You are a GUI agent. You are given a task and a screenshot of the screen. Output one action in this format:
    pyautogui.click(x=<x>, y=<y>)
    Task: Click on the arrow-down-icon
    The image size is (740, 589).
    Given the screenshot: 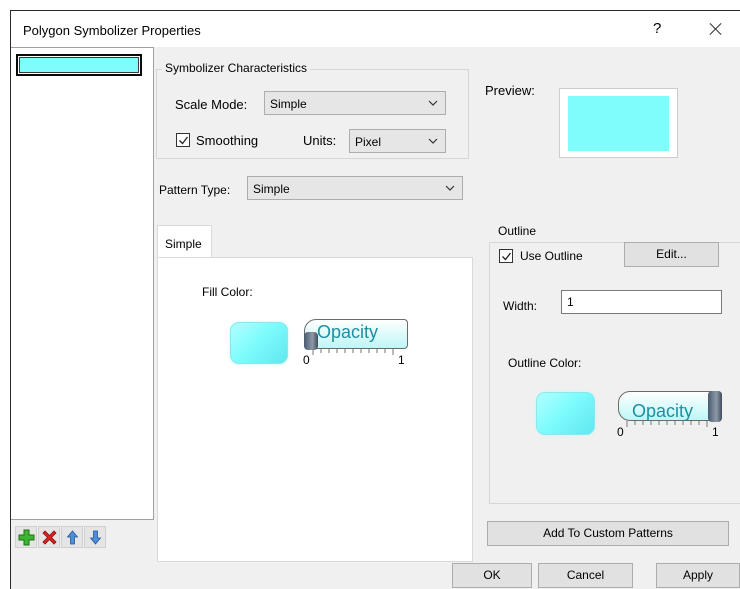 What is the action you would take?
    pyautogui.click(x=95, y=537)
    